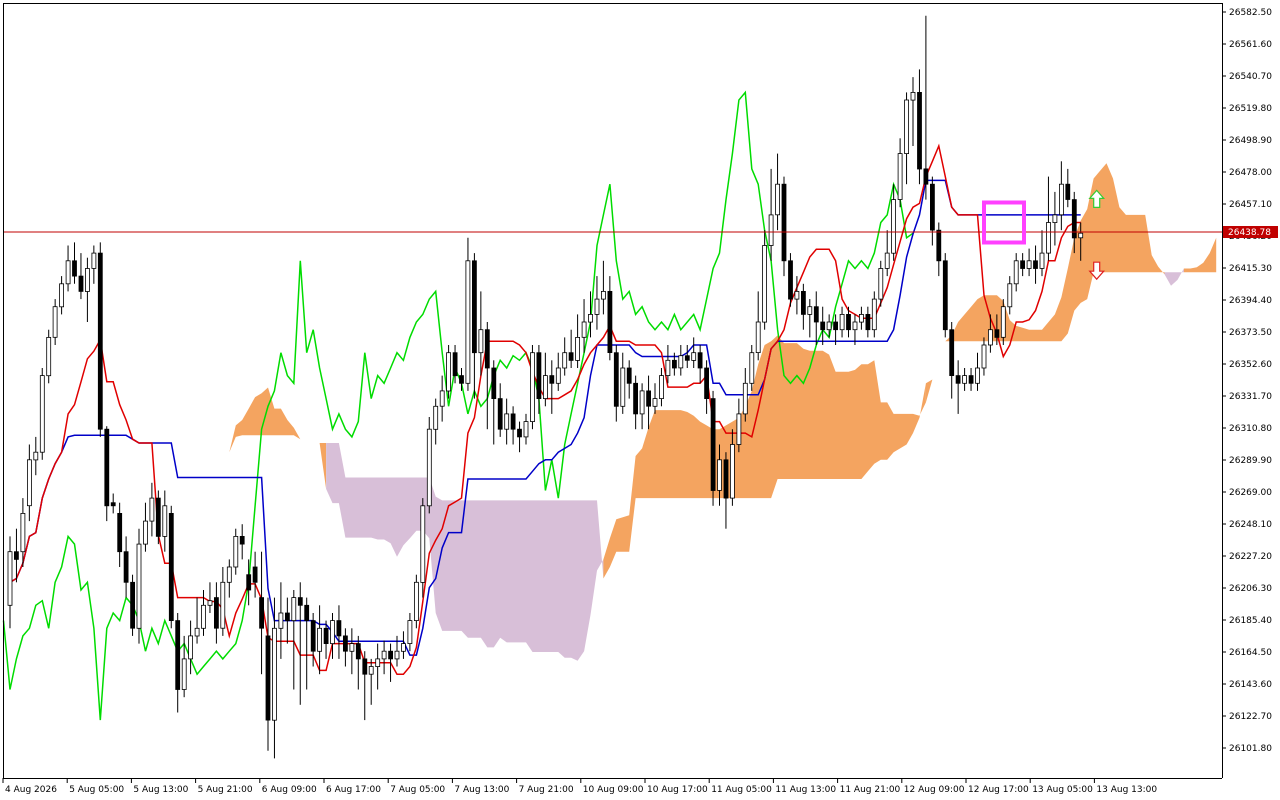 Image resolution: width=1280 pixels, height=800 pixels. I want to click on y-tick-label: 26227.20, so click(1250, 557).